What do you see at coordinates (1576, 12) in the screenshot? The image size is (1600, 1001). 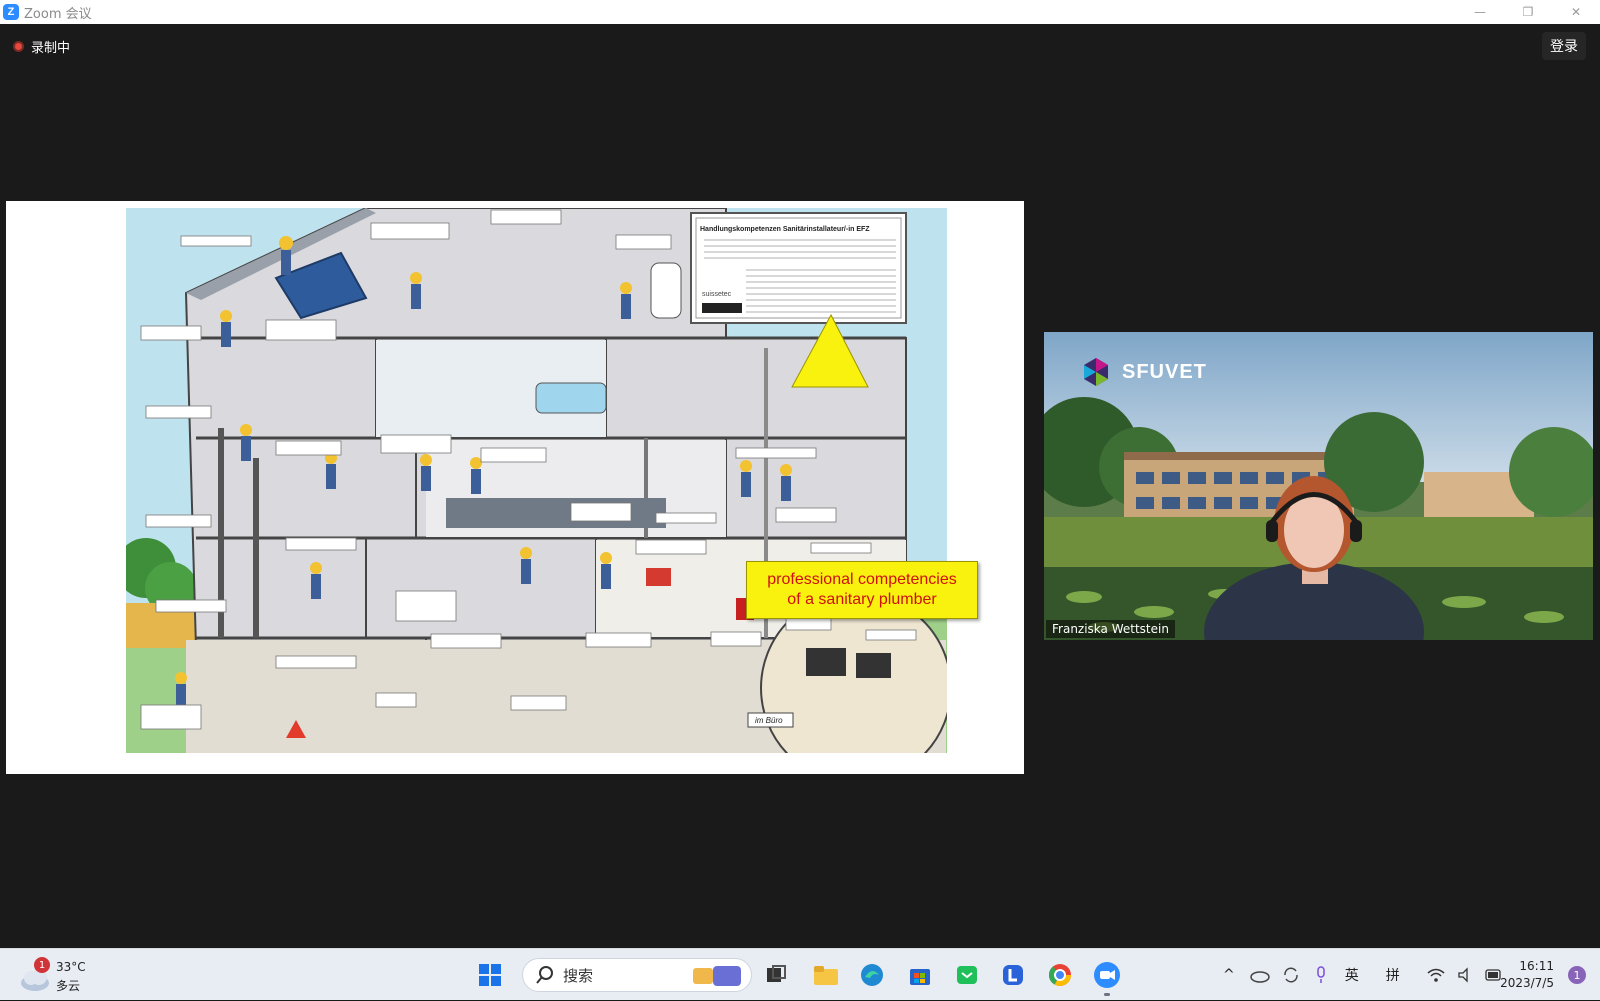 I see `close-button: ✕` at bounding box center [1576, 12].